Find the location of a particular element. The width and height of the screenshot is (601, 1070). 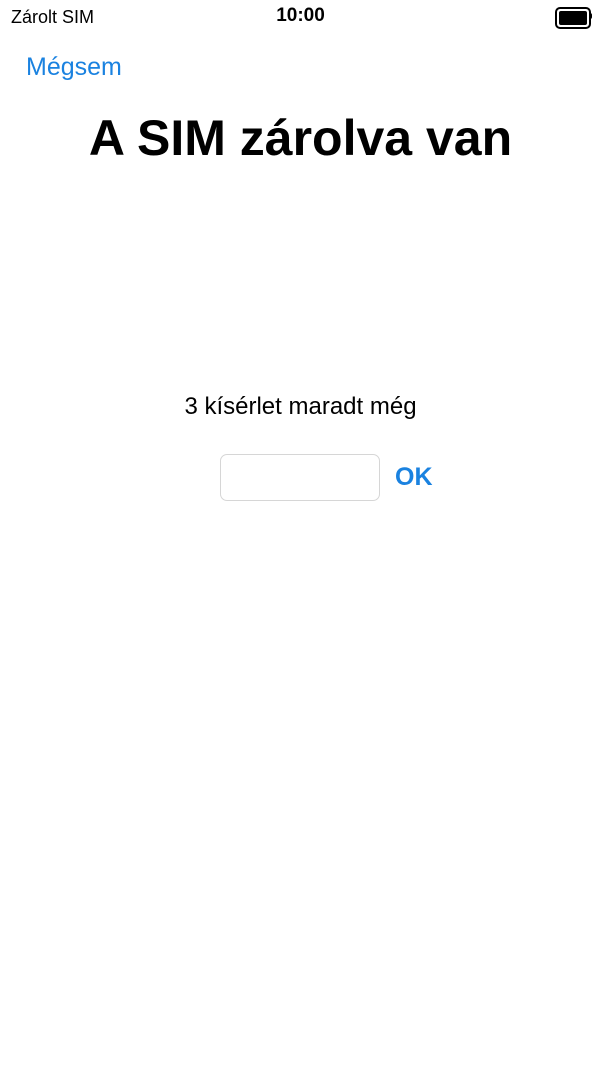

status-clock: 10:00 is located at coordinates (300, 15).